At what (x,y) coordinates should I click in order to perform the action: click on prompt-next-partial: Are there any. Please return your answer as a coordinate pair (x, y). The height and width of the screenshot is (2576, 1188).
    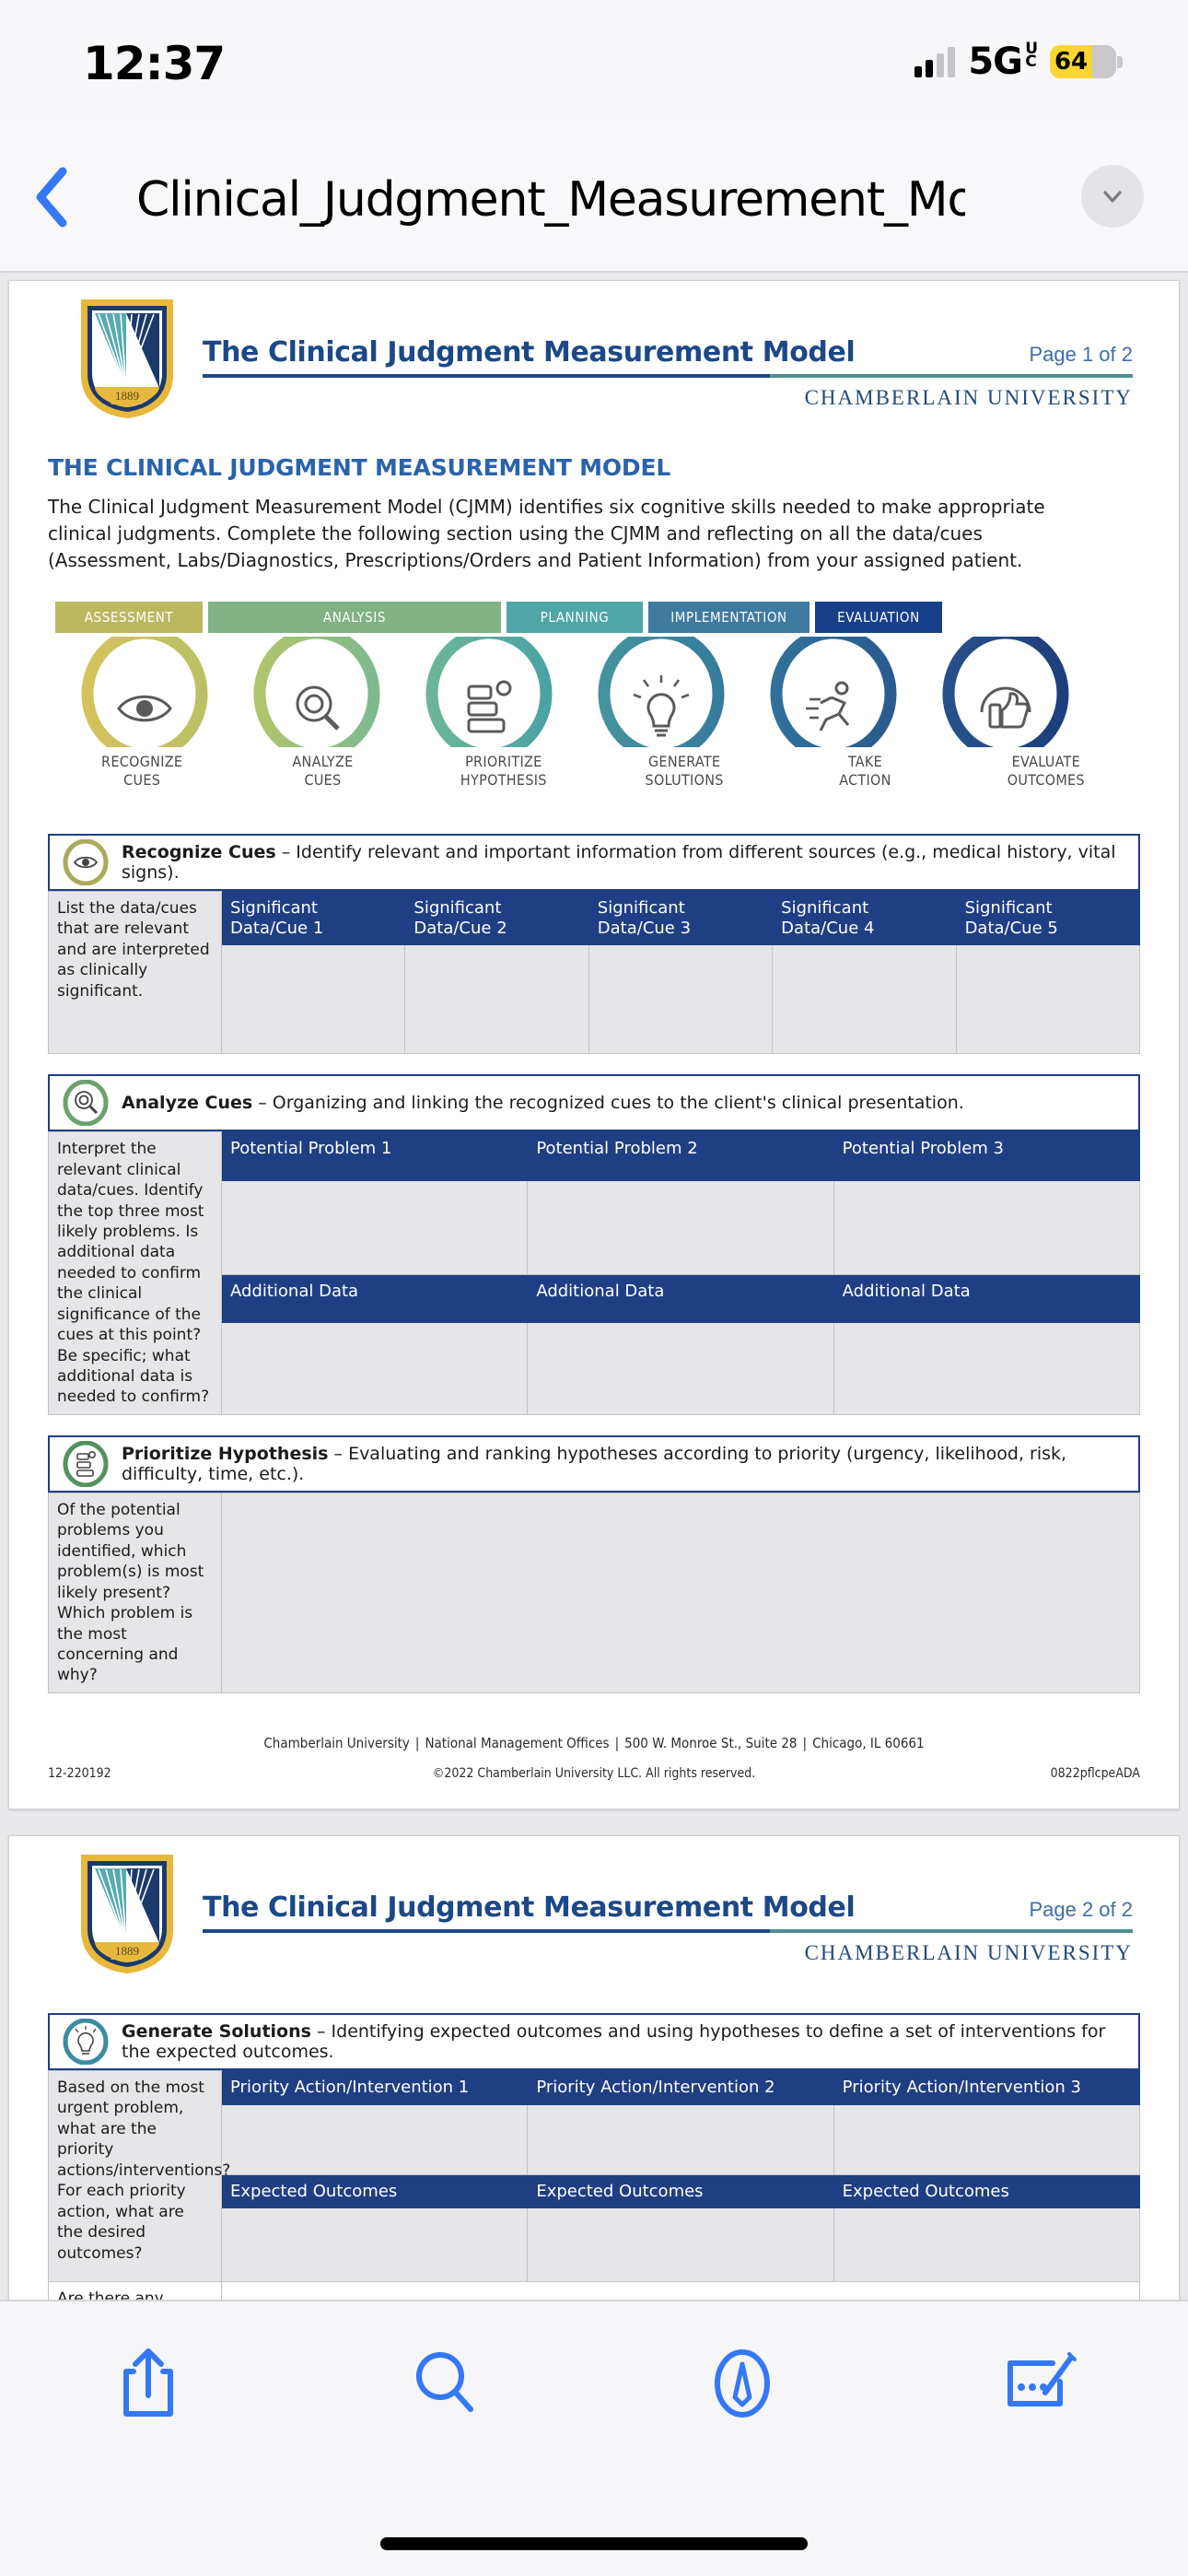
    Looking at the image, I should click on (135, 2290).